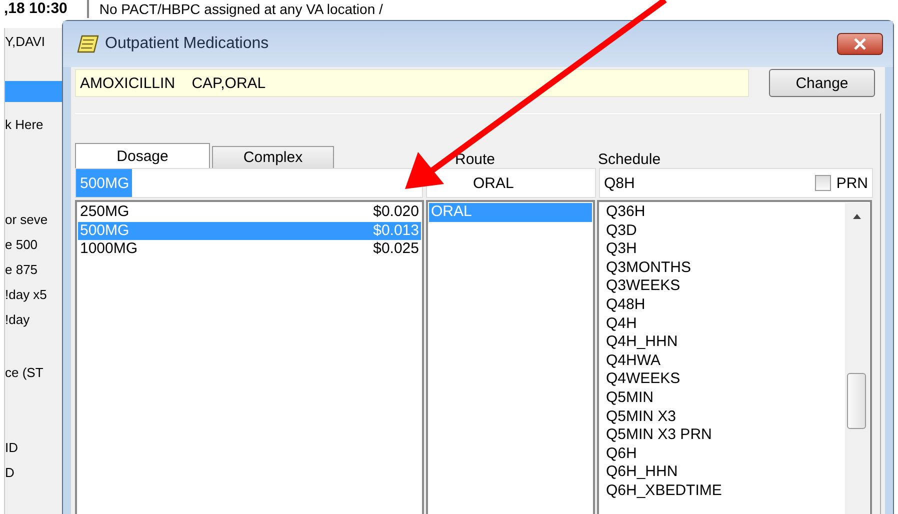 Image resolution: width=898 pixels, height=514 pixels. What do you see at coordinates (235, 9) in the screenshot?
I see `header-note: No PACT/HBPC assigned at any VA location /` at bounding box center [235, 9].